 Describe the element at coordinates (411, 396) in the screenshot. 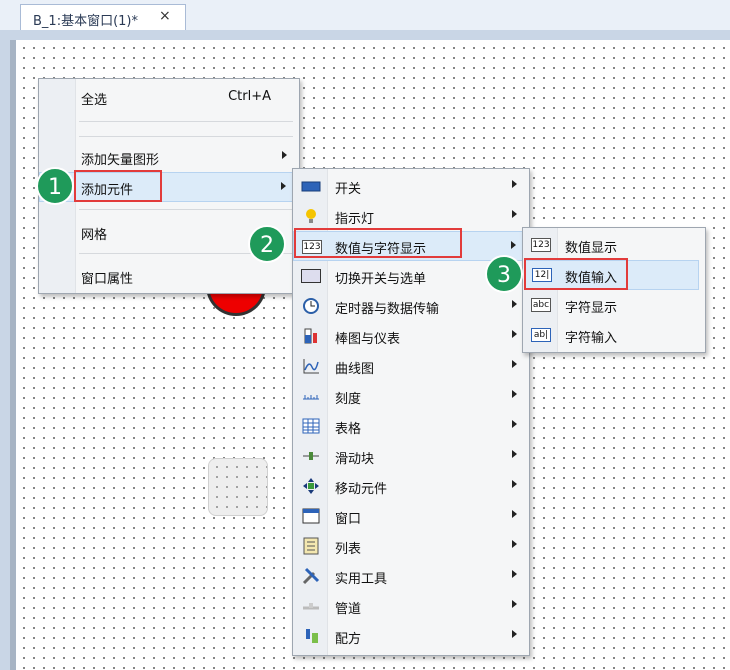

I see `submenu-item-scale: 刻度` at that location.